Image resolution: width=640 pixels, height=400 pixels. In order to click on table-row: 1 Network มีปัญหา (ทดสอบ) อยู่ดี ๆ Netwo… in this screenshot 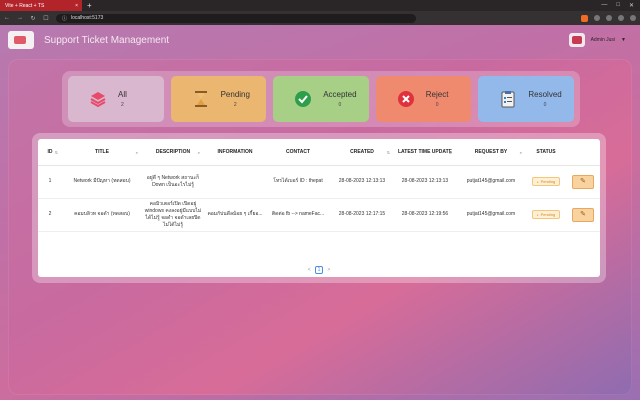, I will do `click(319, 182)`.